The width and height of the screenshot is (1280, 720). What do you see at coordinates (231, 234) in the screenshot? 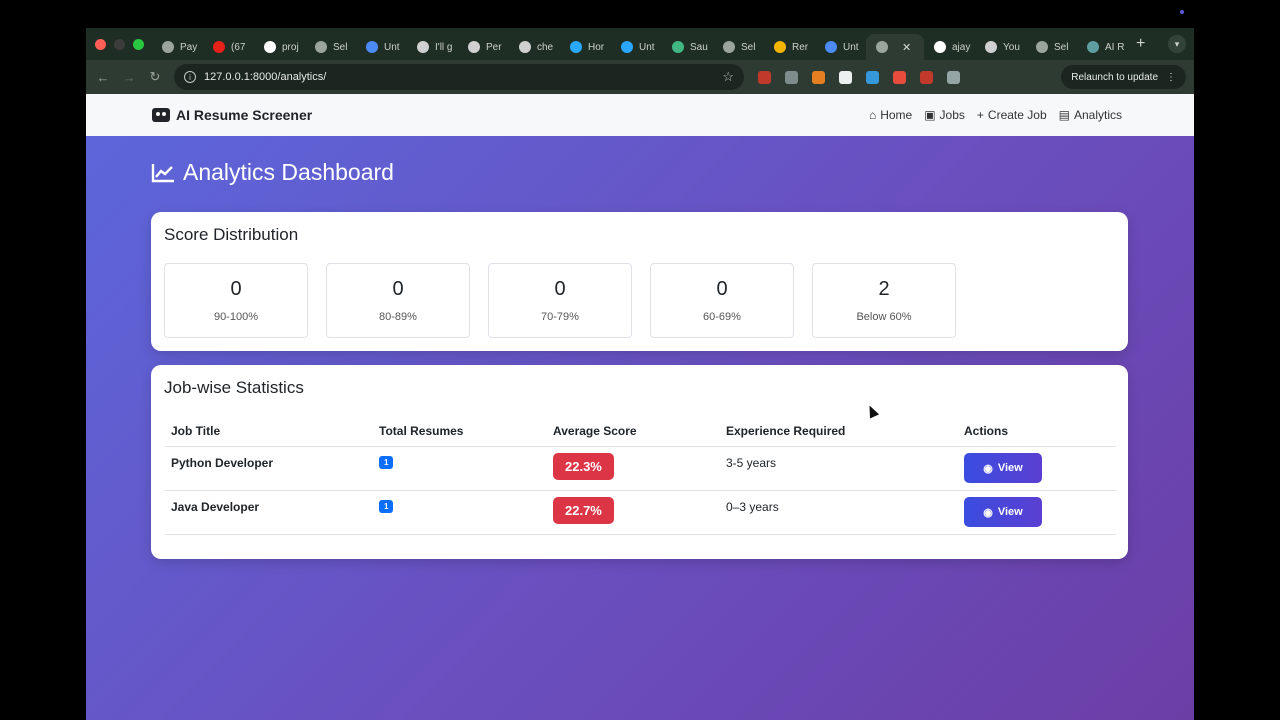
I see `score-distribution-title: Score Distribution` at bounding box center [231, 234].